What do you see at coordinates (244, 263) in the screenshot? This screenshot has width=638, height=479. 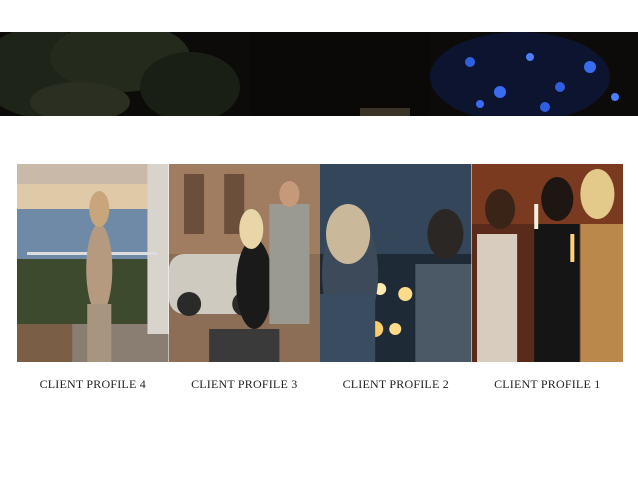 I see `client-profile-3-image` at bounding box center [244, 263].